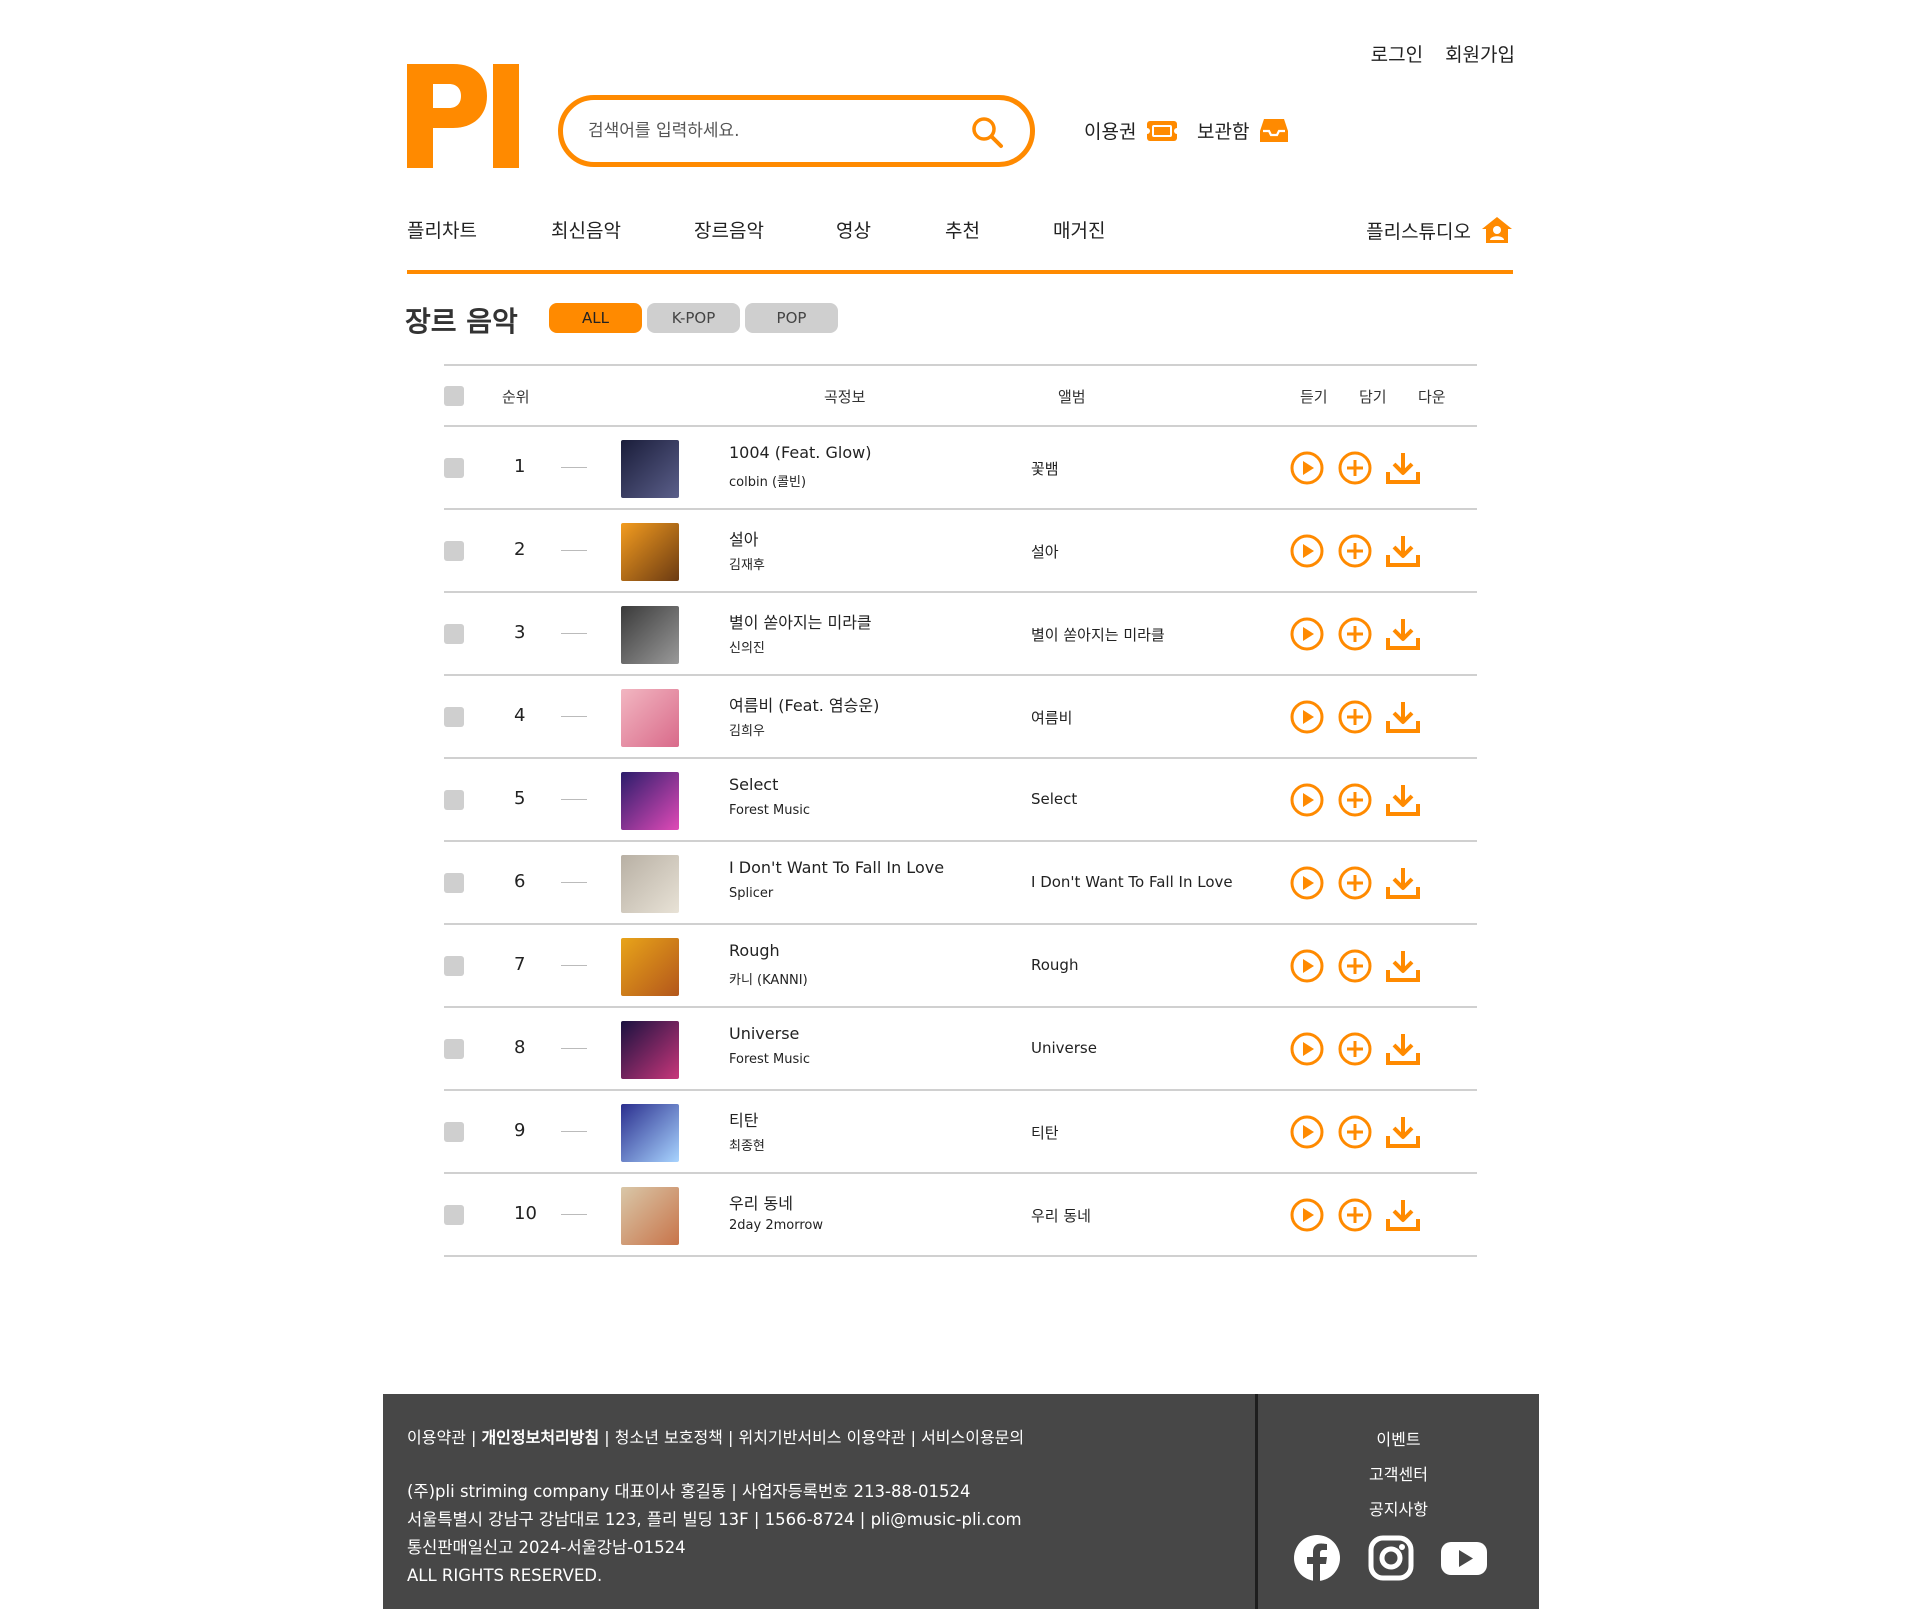  Describe the element at coordinates (595, 318) in the screenshot. I see `filter-all: ALL` at that location.